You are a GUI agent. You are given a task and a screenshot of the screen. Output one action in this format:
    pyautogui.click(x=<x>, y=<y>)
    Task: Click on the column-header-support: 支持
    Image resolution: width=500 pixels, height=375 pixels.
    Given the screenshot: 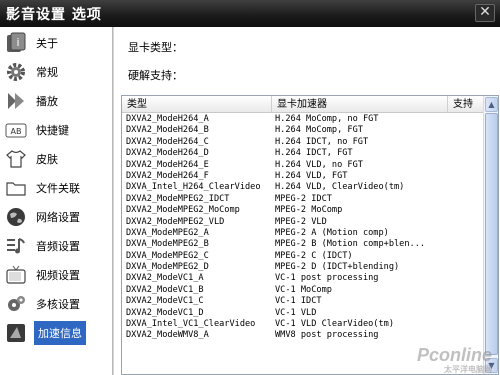 What is the action you would take?
    pyautogui.click(x=466, y=104)
    